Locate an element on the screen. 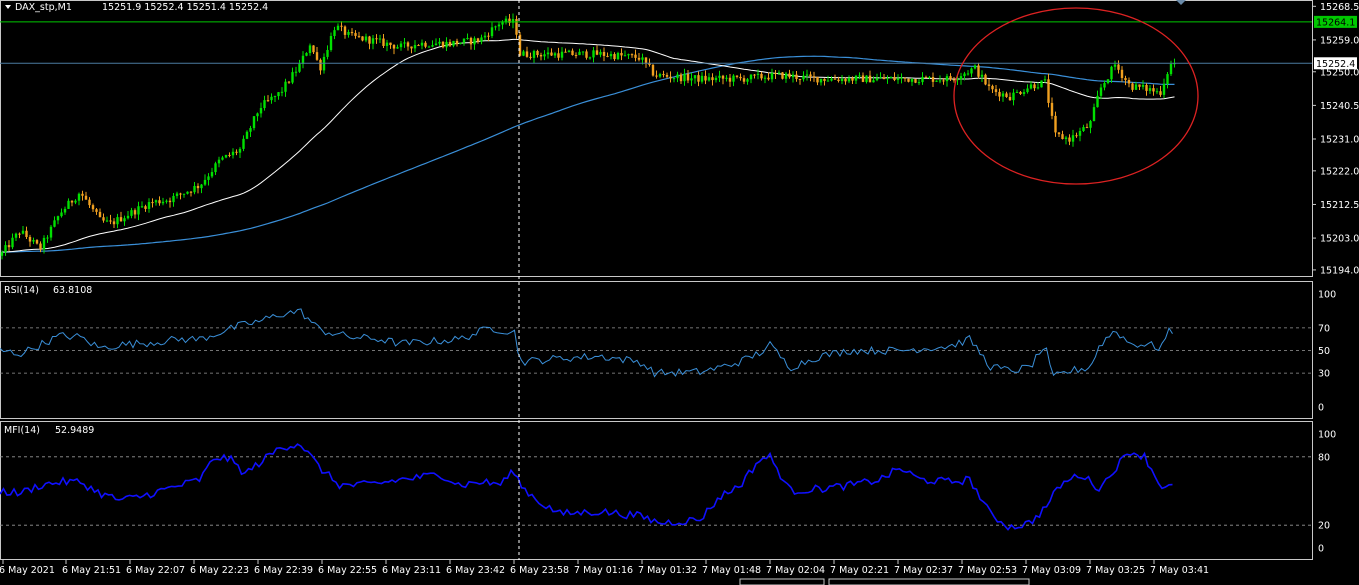 The width and height of the screenshot is (1359, 585). osc-tick-label: 70 is located at coordinates (1324, 328).